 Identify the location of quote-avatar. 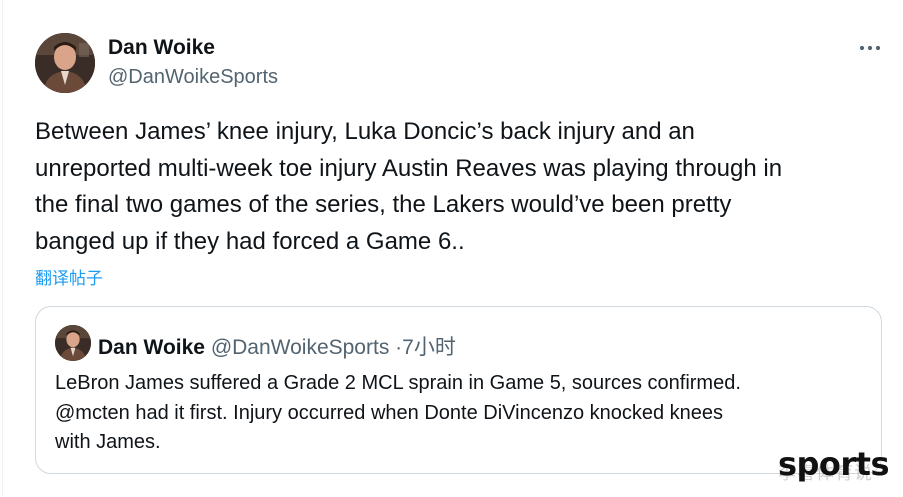
(73, 343).